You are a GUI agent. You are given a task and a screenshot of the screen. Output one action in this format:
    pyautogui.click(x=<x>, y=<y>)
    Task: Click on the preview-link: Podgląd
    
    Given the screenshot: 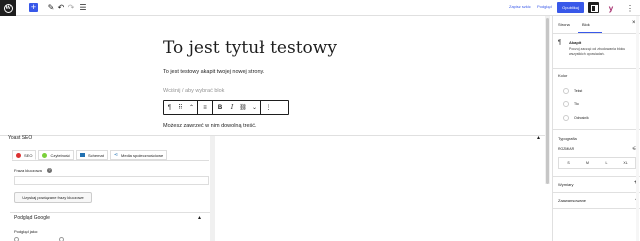 What is the action you would take?
    pyautogui.click(x=544, y=6)
    